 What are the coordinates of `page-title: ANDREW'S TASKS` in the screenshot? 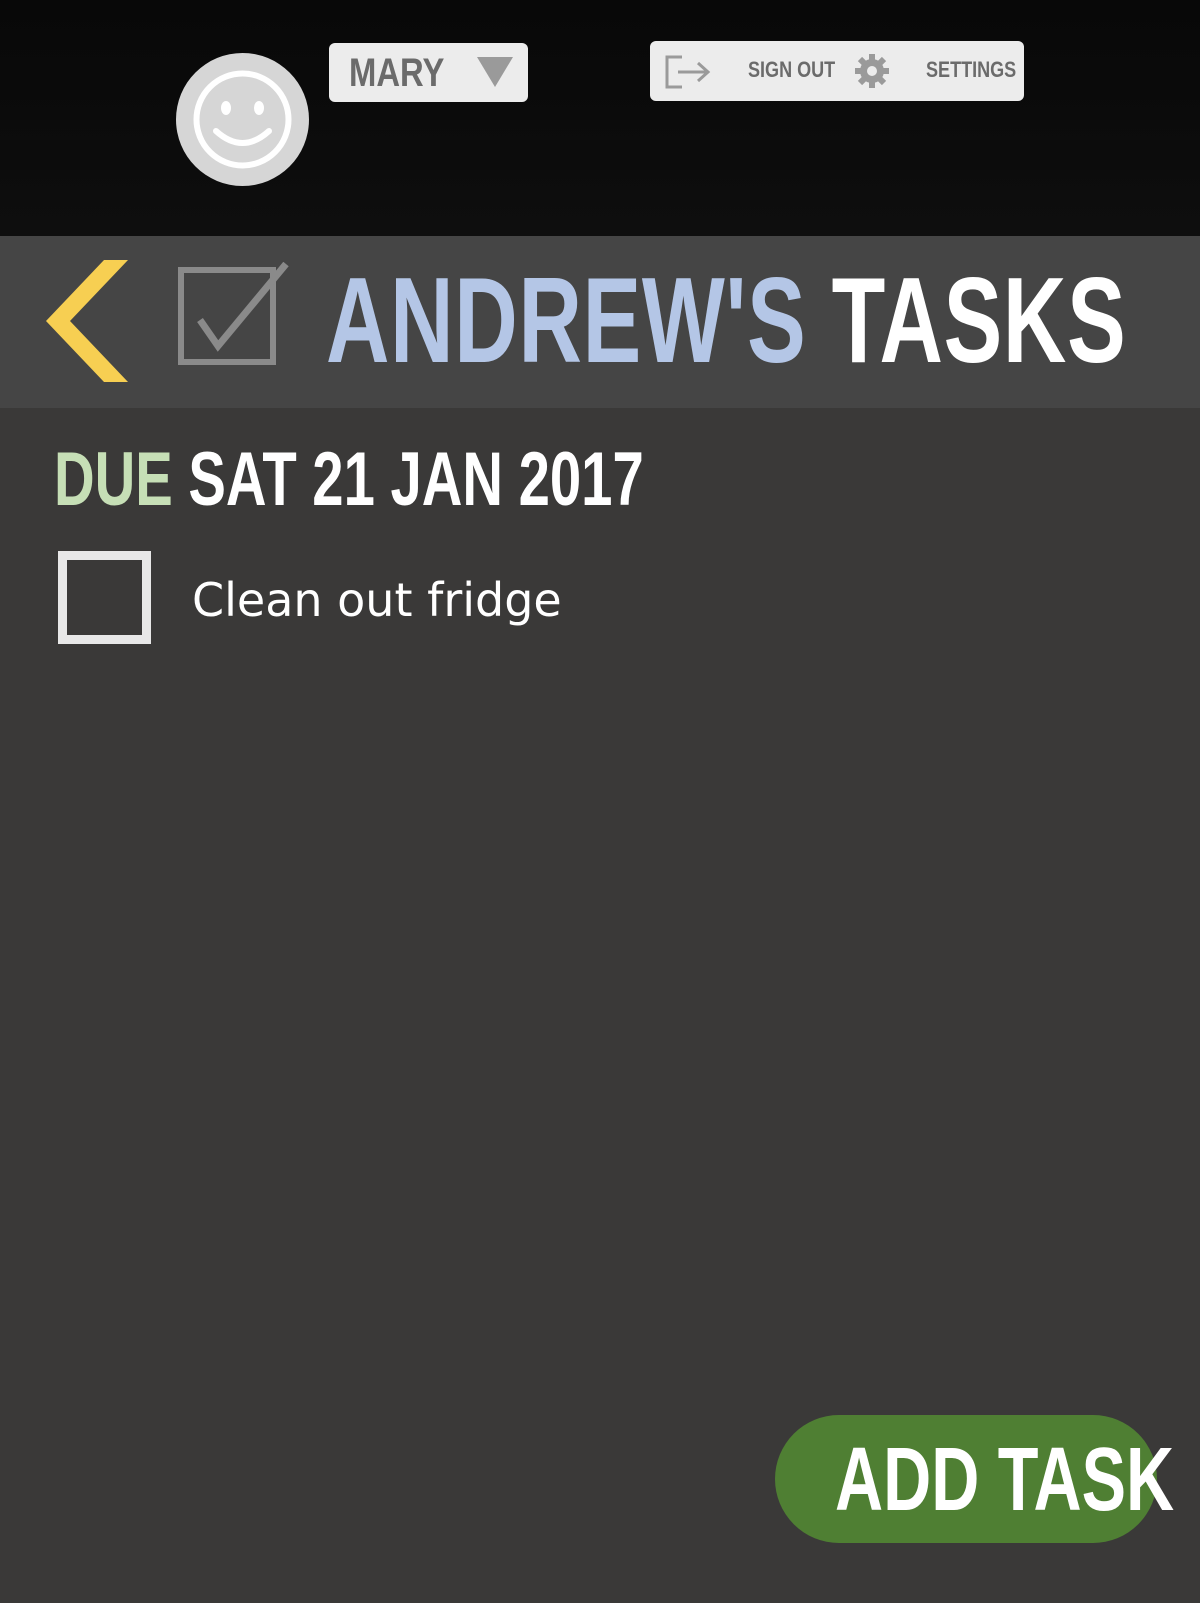 It's located at (726, 320).